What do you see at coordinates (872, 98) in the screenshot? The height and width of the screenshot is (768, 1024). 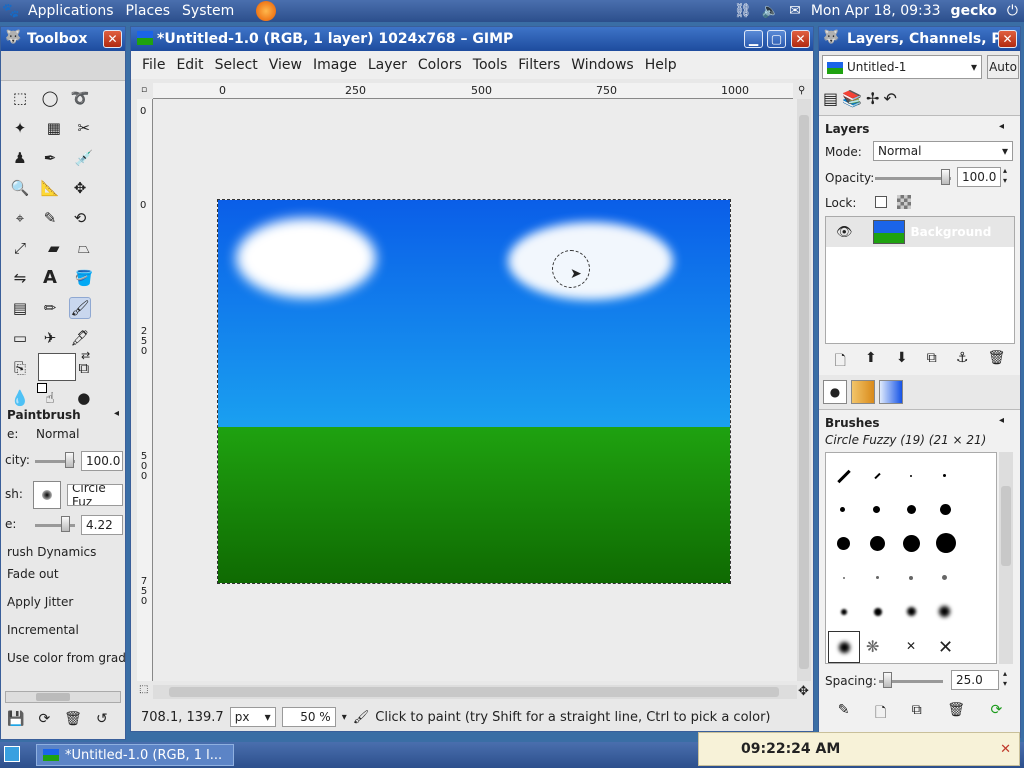 I see `tab-paths-icon: ✢` at bounding box center [872, 98].